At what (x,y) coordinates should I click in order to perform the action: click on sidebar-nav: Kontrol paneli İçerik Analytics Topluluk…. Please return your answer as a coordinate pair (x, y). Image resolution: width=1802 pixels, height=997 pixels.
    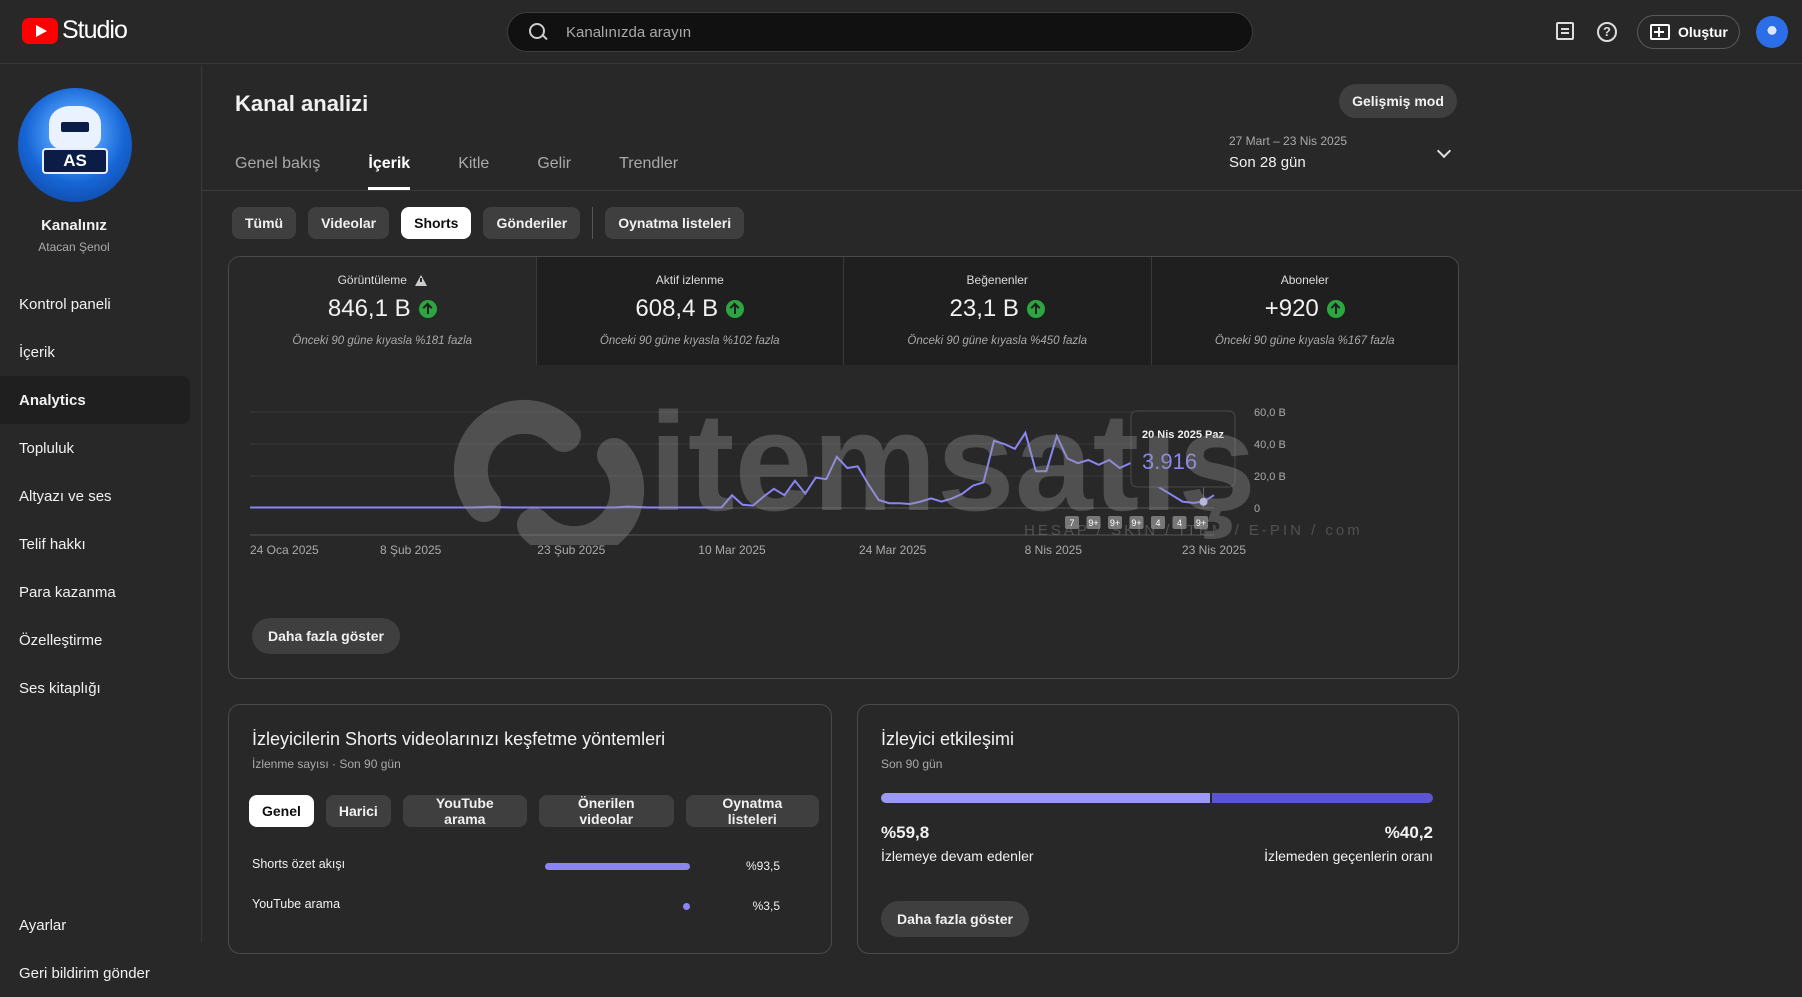
    Looking at the image, I should click on (101, 496).